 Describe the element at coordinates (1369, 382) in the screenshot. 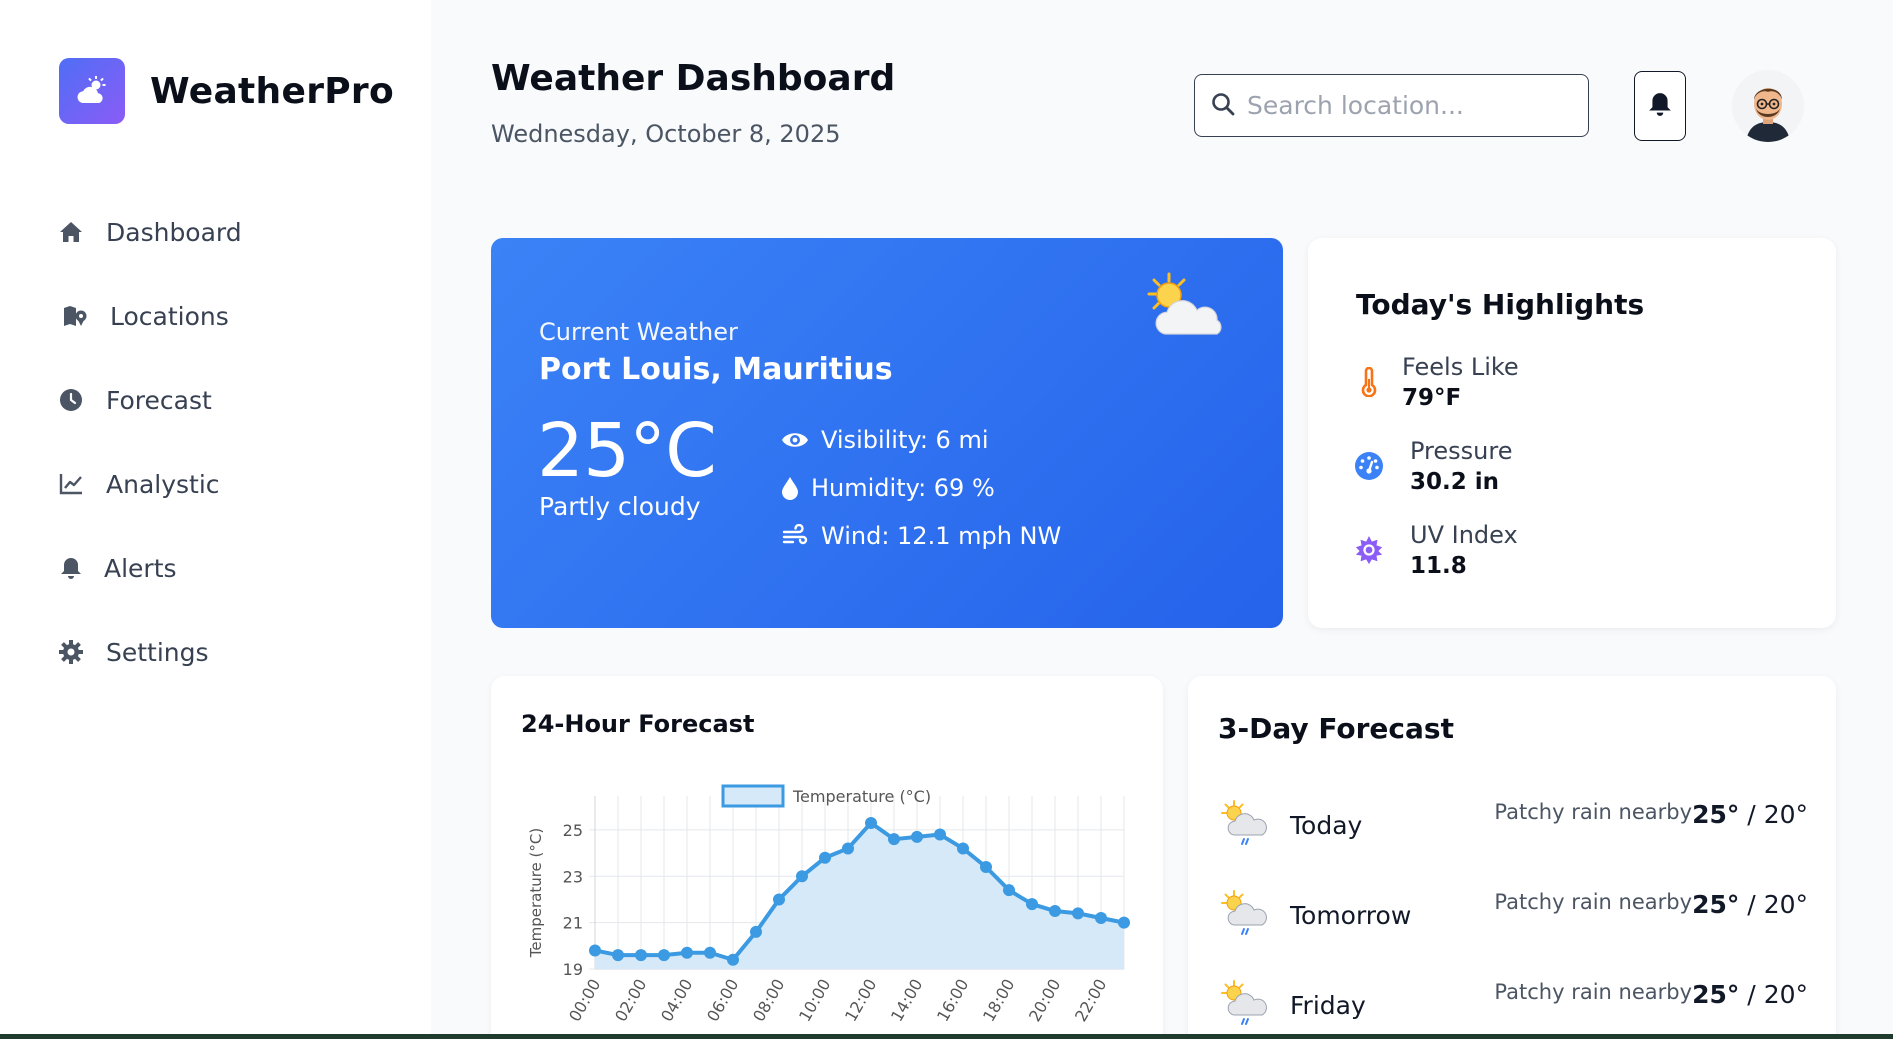

I see `thermometer-icon` at that location.